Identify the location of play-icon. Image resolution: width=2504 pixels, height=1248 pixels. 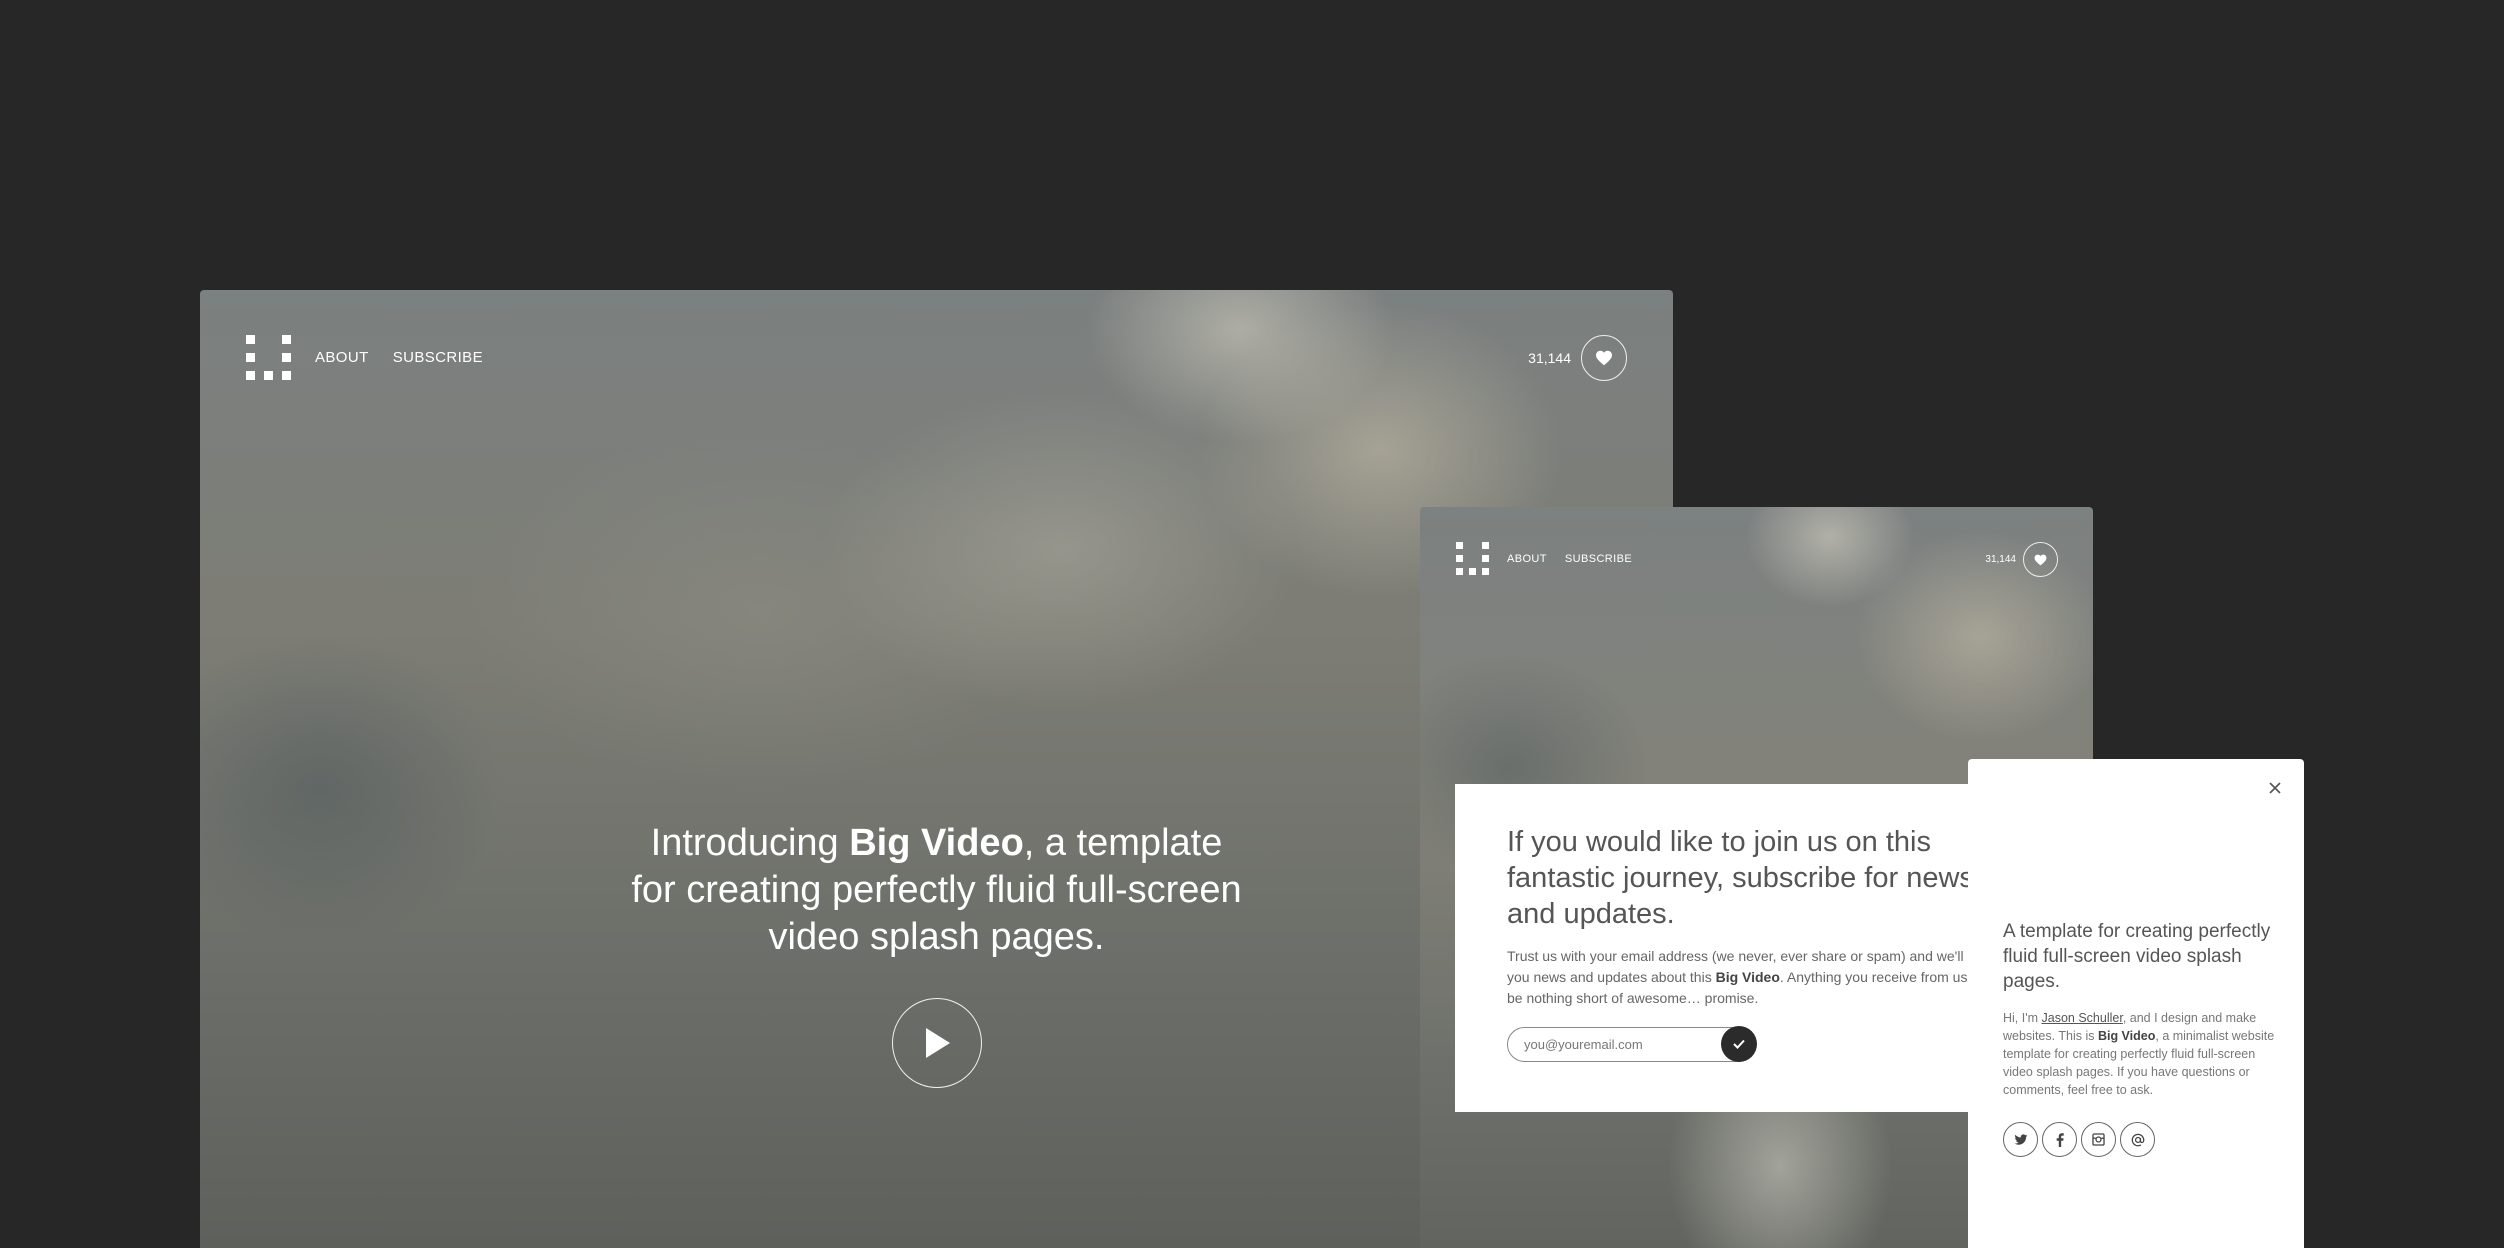
(938, 1043).